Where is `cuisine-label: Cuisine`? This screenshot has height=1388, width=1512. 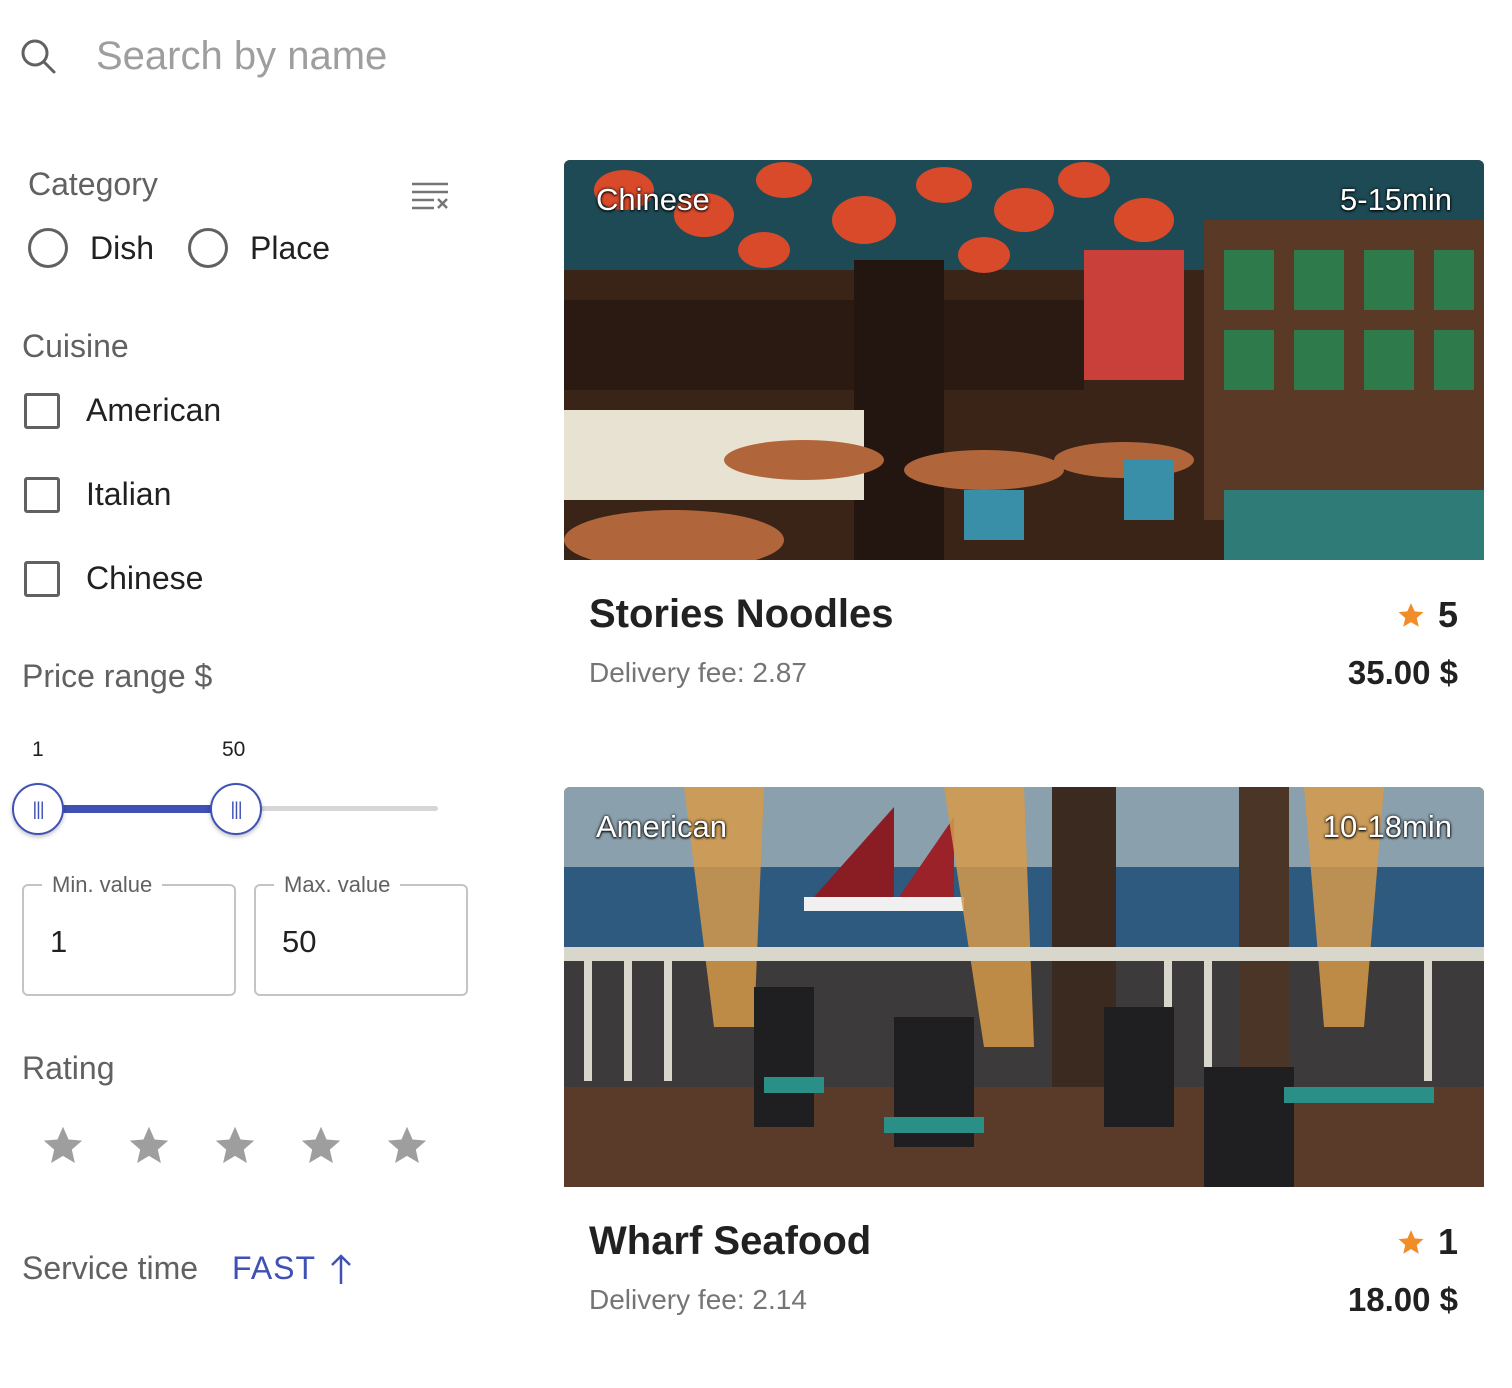 cuisine-label: Cuisine is located at coordinates (75, 346).